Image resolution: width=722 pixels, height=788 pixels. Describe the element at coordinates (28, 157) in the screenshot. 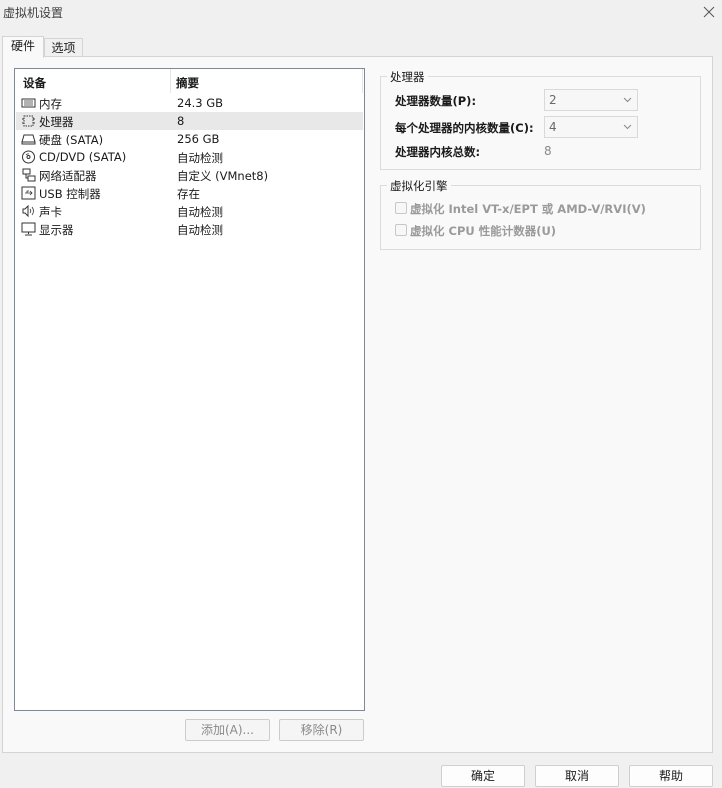

I see `cd-dvd-icon` at that location.